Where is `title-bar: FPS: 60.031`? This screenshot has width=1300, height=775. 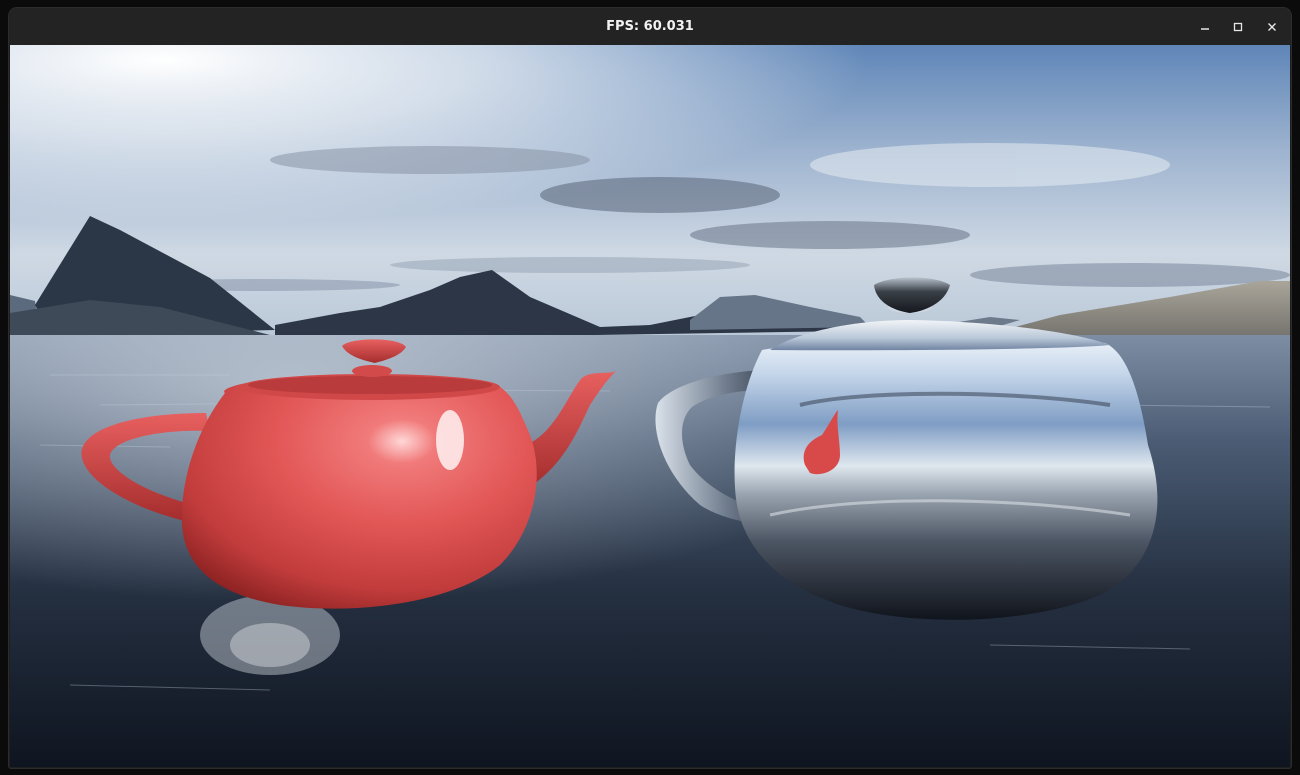
title-bar: FPS: 60.031 is located at coordinates (650, 26).